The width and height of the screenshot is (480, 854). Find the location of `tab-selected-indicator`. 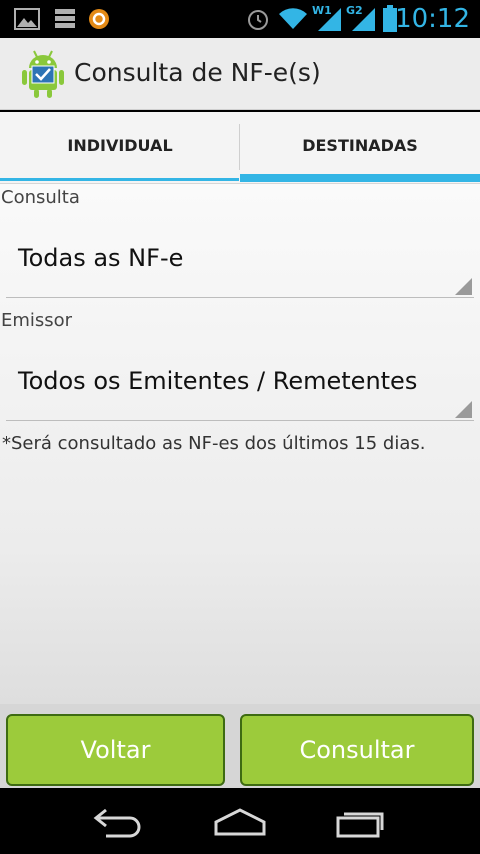

tab-selected-indicator is located at coordinates (360, 178).